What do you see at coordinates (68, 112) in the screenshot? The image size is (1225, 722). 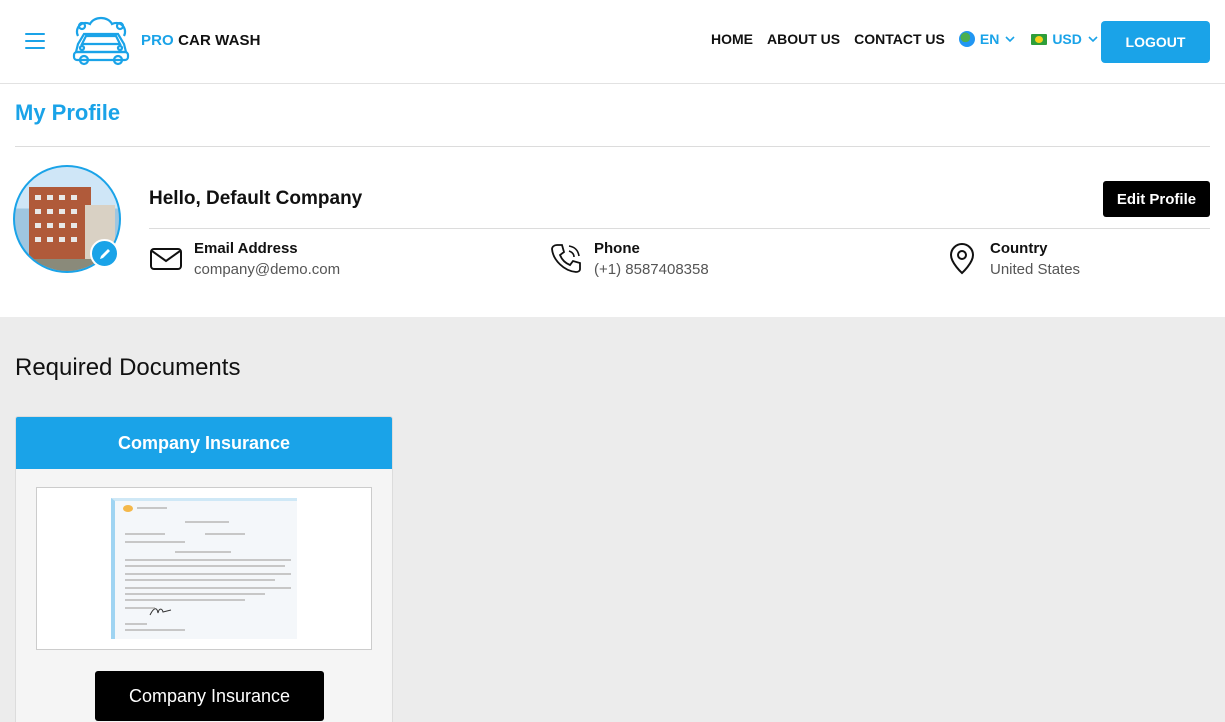 I see `page-title: My Profile` at bounding box center [68, 112].